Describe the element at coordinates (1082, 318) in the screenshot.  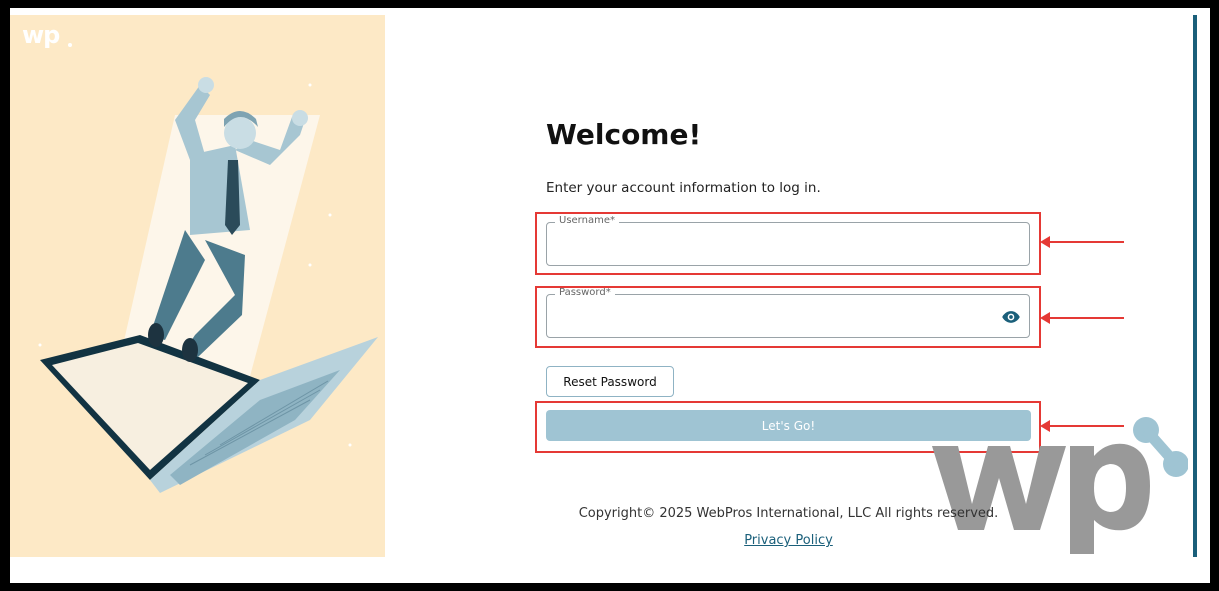
I see `password-arrow-icon` at that location.